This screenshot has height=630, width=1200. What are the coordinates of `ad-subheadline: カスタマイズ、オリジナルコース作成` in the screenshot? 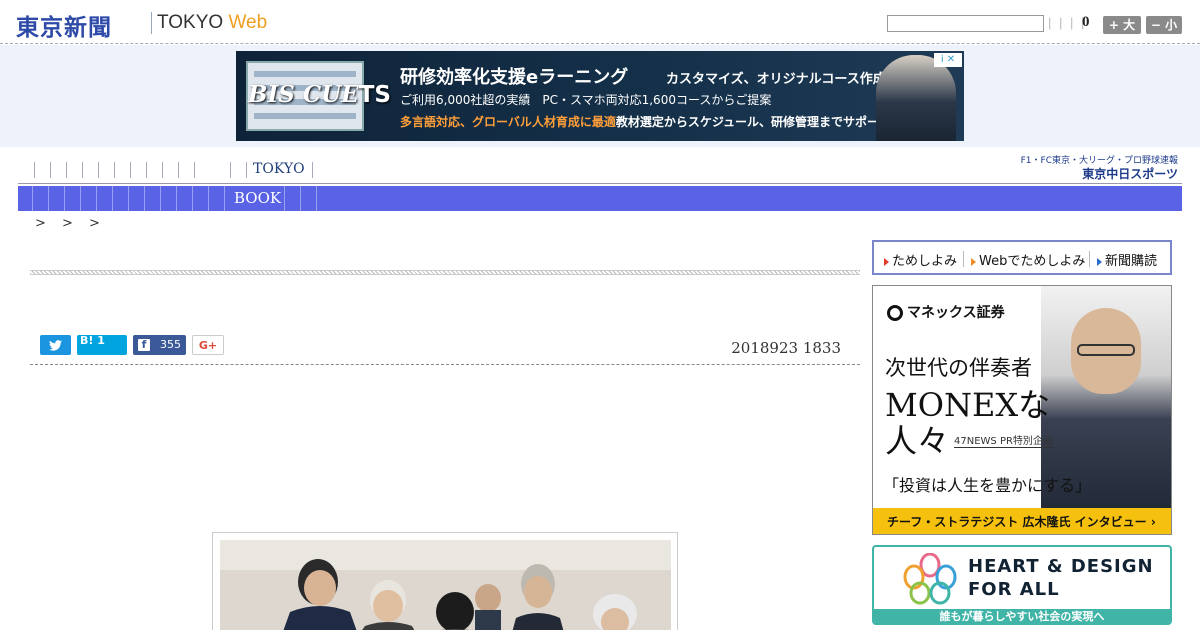 It's located at (776, 79).